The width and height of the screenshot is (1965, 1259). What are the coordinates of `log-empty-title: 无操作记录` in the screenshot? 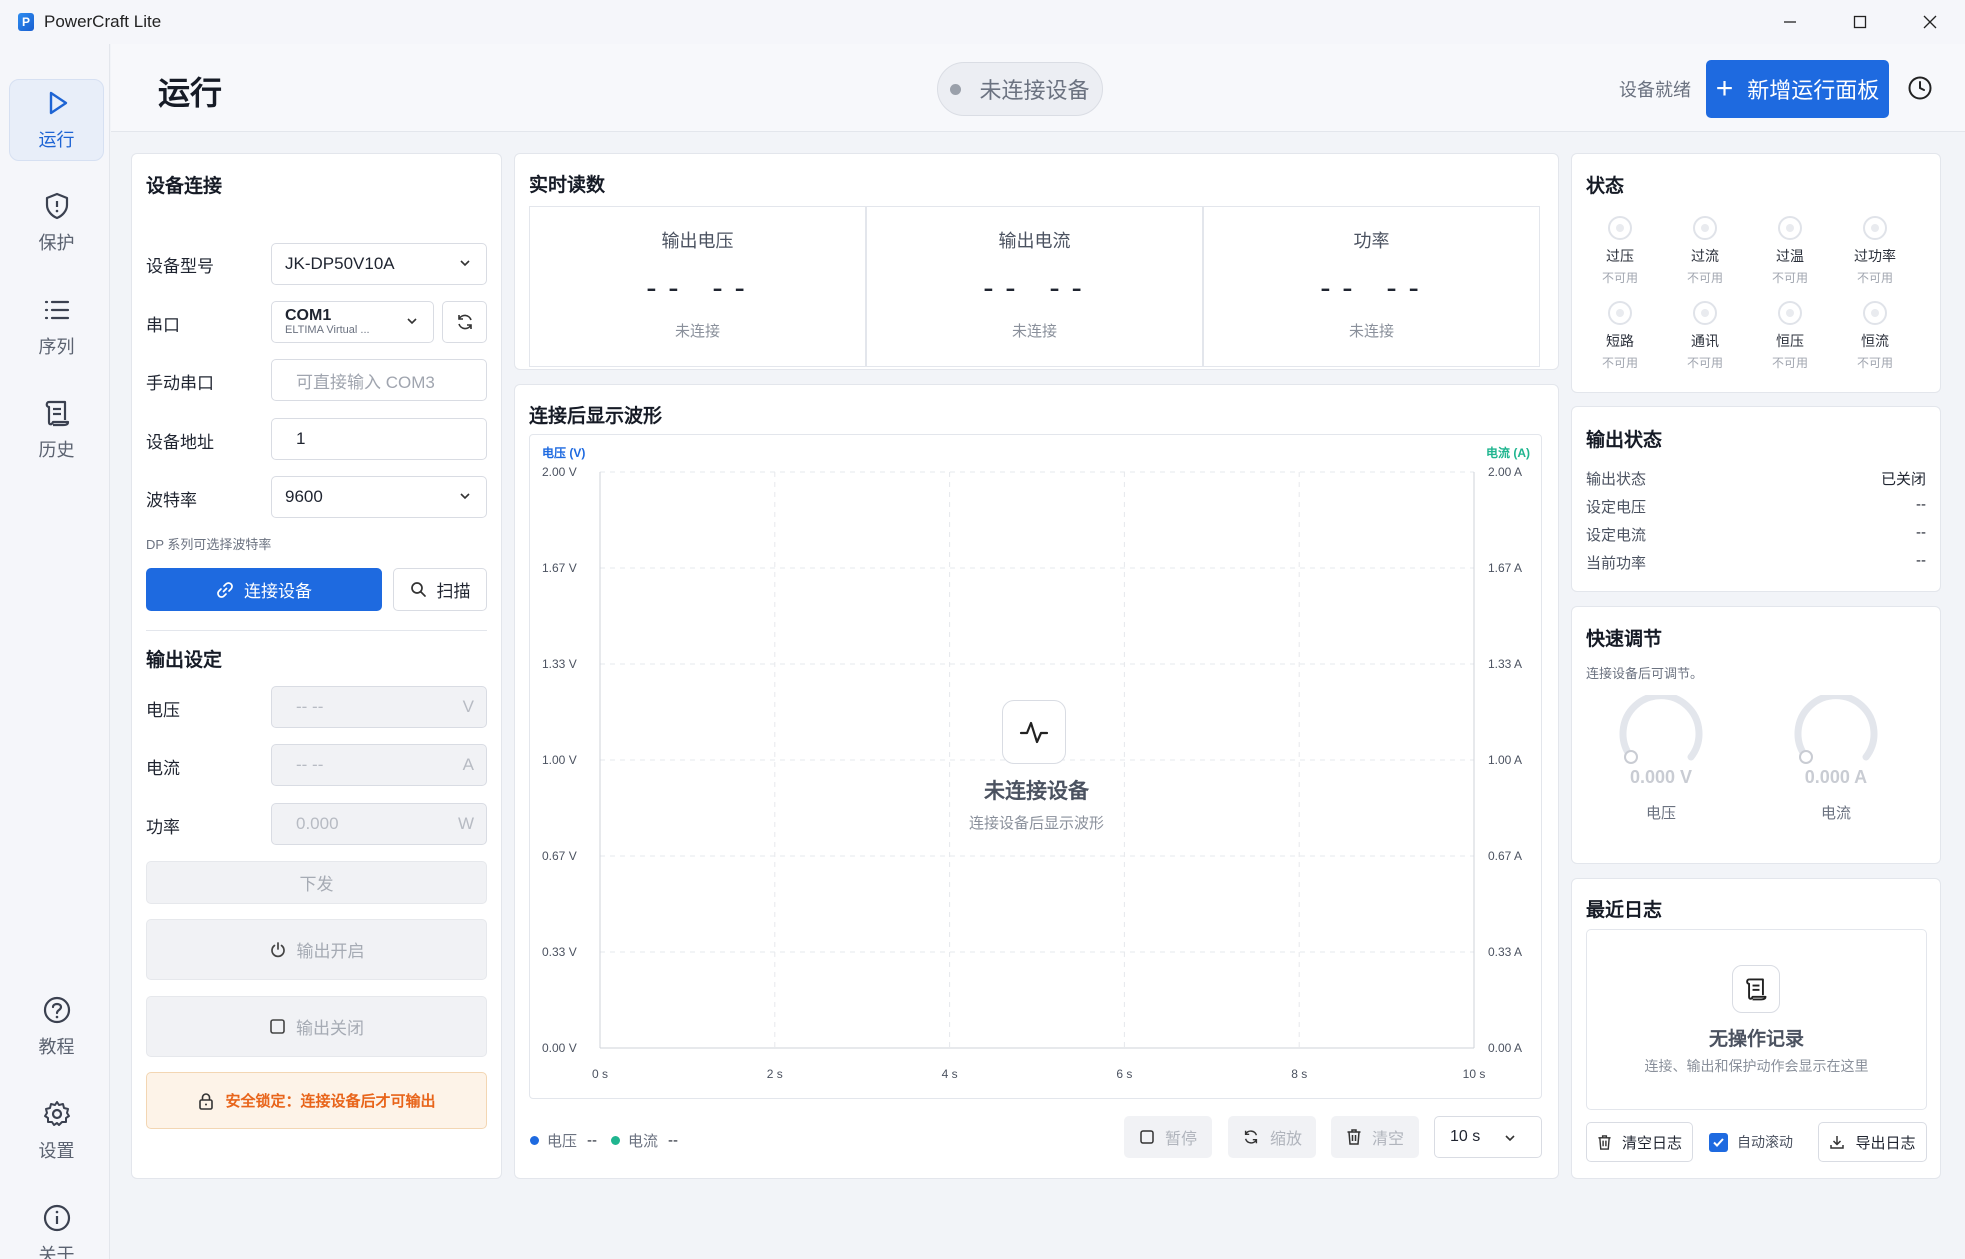 It's located at (1756, 1039).